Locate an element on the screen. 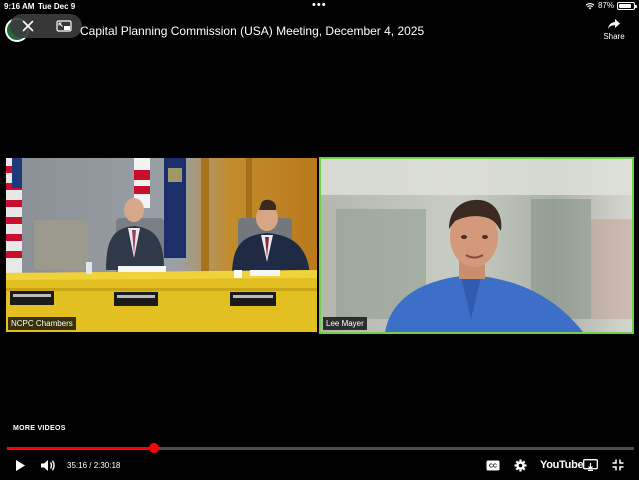 This screenshot has height=480, width=639. pip-icon is located at coordinates (64, 26).